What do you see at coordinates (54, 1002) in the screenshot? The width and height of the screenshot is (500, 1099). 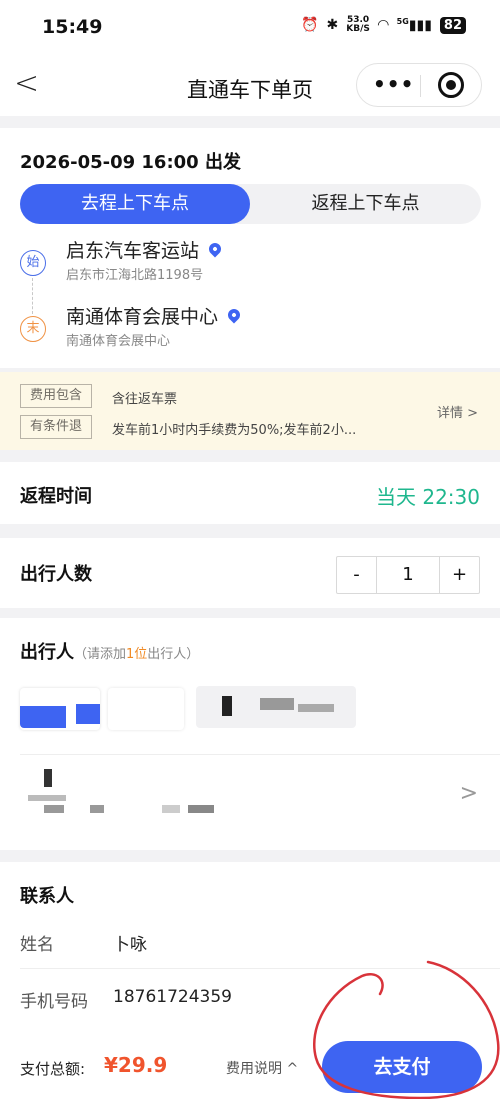 I see `phone-label: 手机号码` at bounding box center [54, 1002].